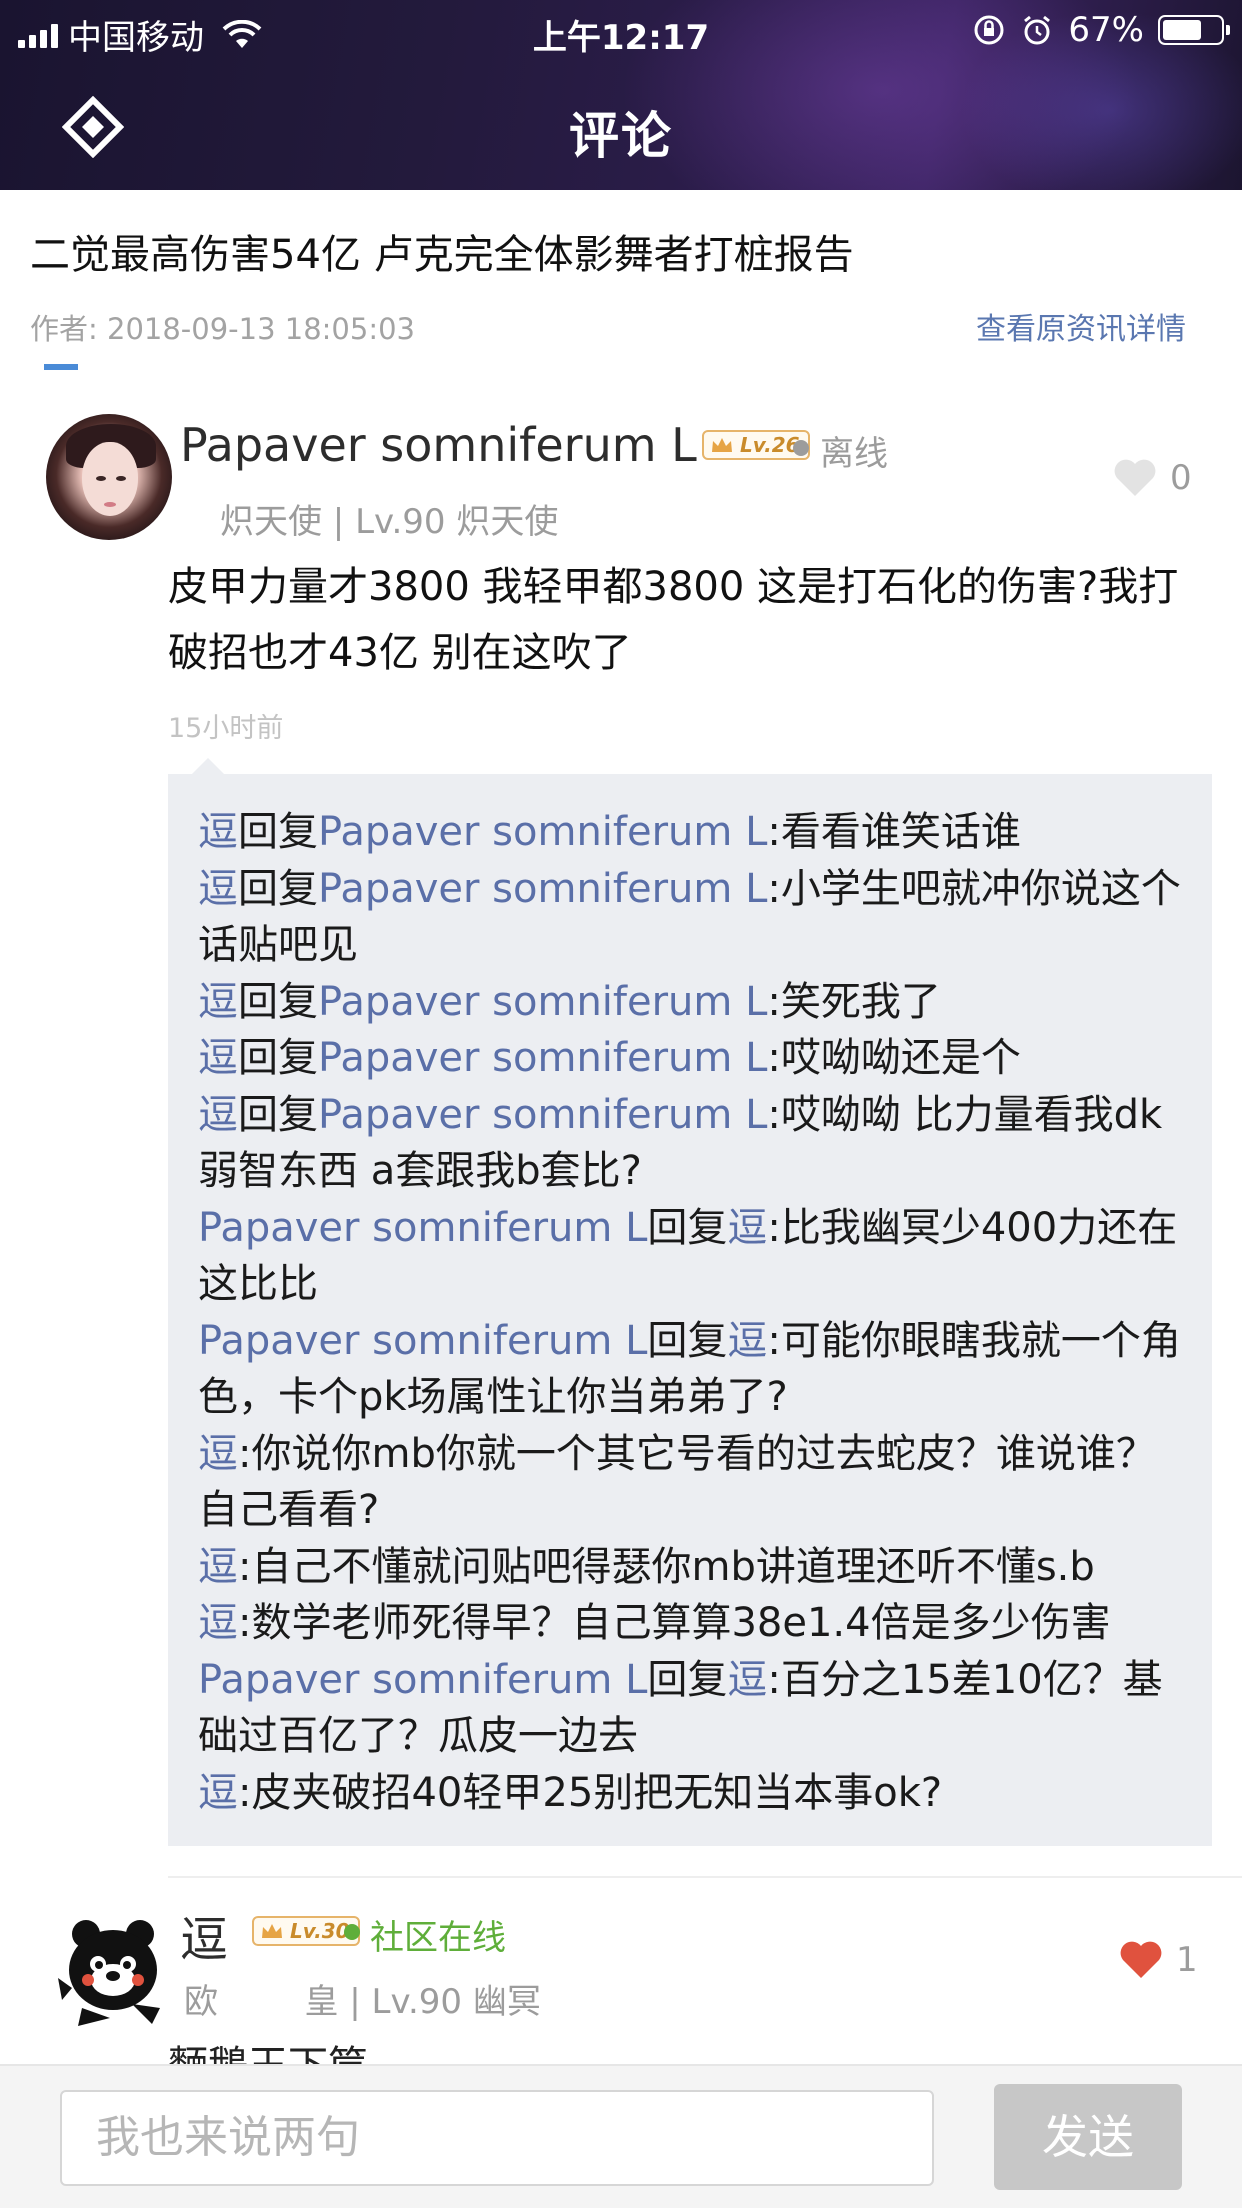 This screenshot has height=2208, width=1242. What do you see at coordinates (621, 136) in the screenshot?
I see `page-title: 评论` at bounding box center [621, 136].